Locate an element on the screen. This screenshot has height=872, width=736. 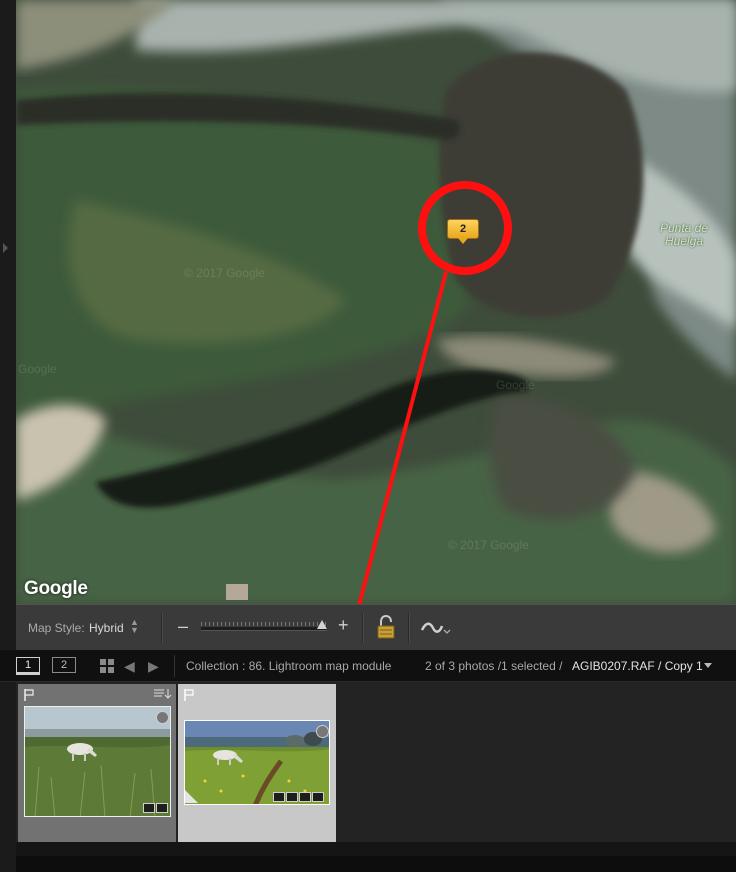
map-toolbar: Map Style: Hybrid ▲ ▼ – + is located at coordinates (376, 627).